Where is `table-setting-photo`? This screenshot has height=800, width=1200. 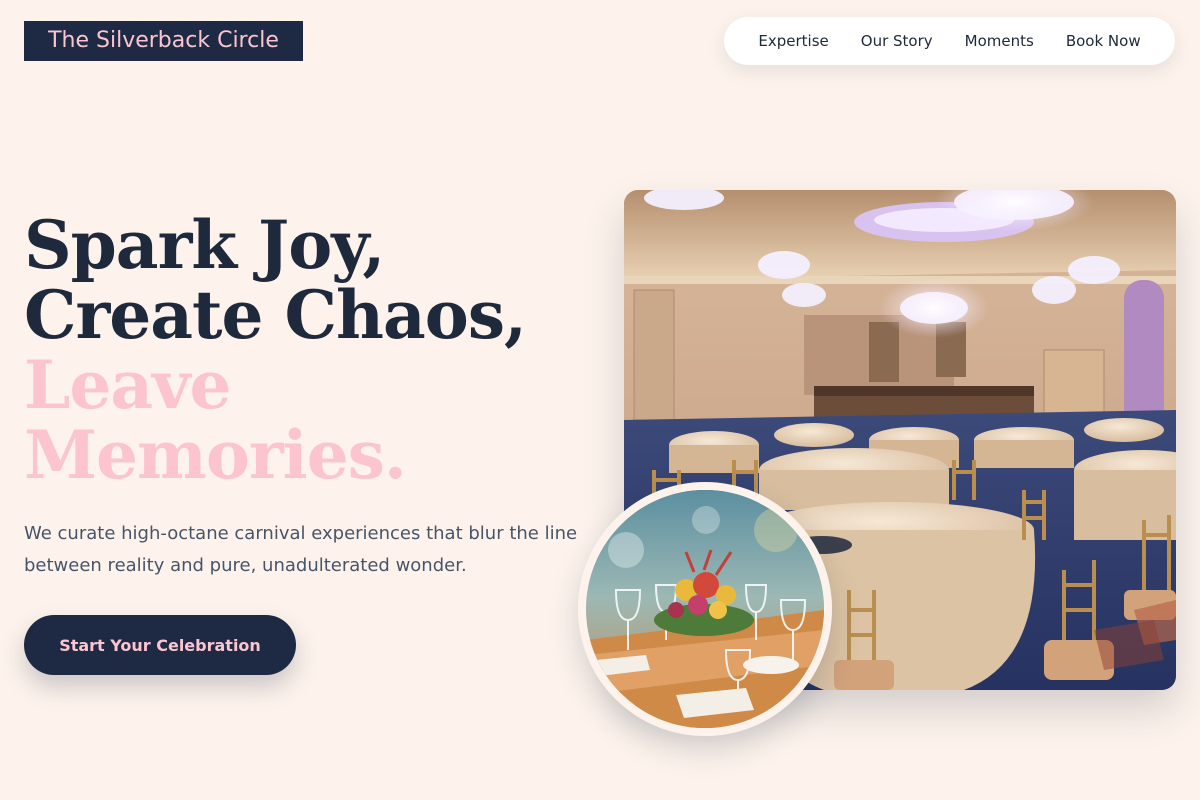
table-setting-photo is located at coordinates (705, 609).